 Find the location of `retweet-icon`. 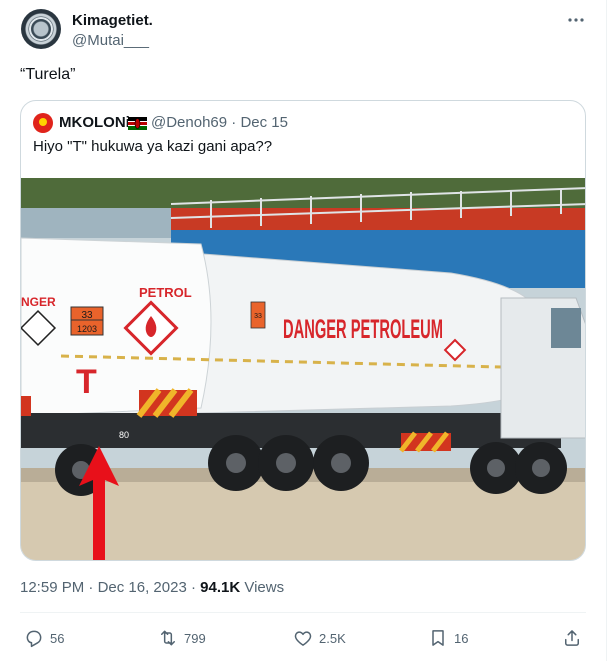

retweet-icon is located at coordinates (168, 638).